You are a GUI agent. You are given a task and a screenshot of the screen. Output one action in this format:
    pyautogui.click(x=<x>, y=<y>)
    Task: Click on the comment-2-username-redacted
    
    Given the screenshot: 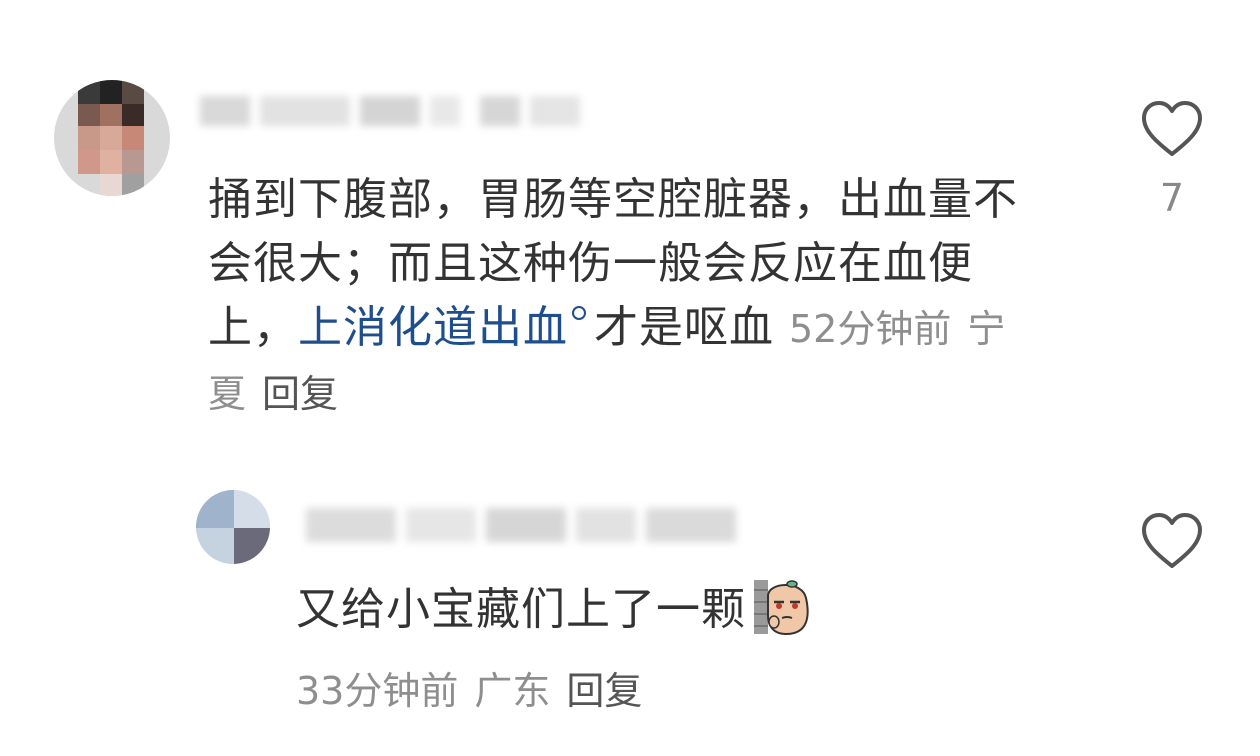 What is the action you would take?
    pyautogui.click(x=526, y=526)
    